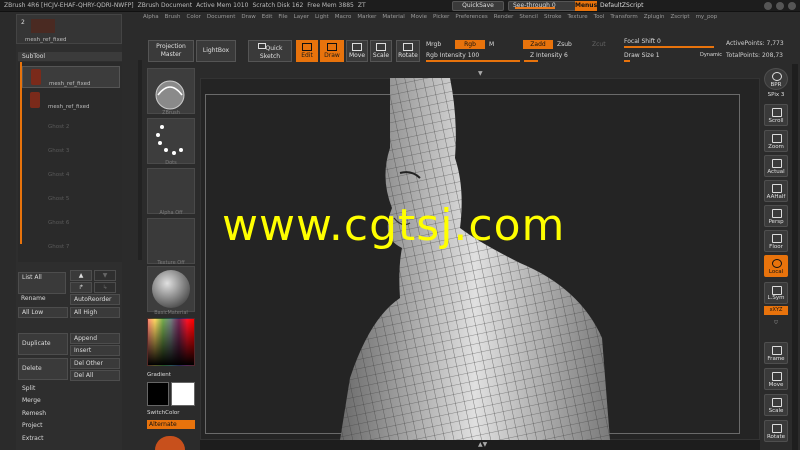 This screenshot has height=450, width=800. What do you see at coordinates (171, 424) in the screenshot?
I see `alternate-button: Alternate` at bounding box center [171, 424].